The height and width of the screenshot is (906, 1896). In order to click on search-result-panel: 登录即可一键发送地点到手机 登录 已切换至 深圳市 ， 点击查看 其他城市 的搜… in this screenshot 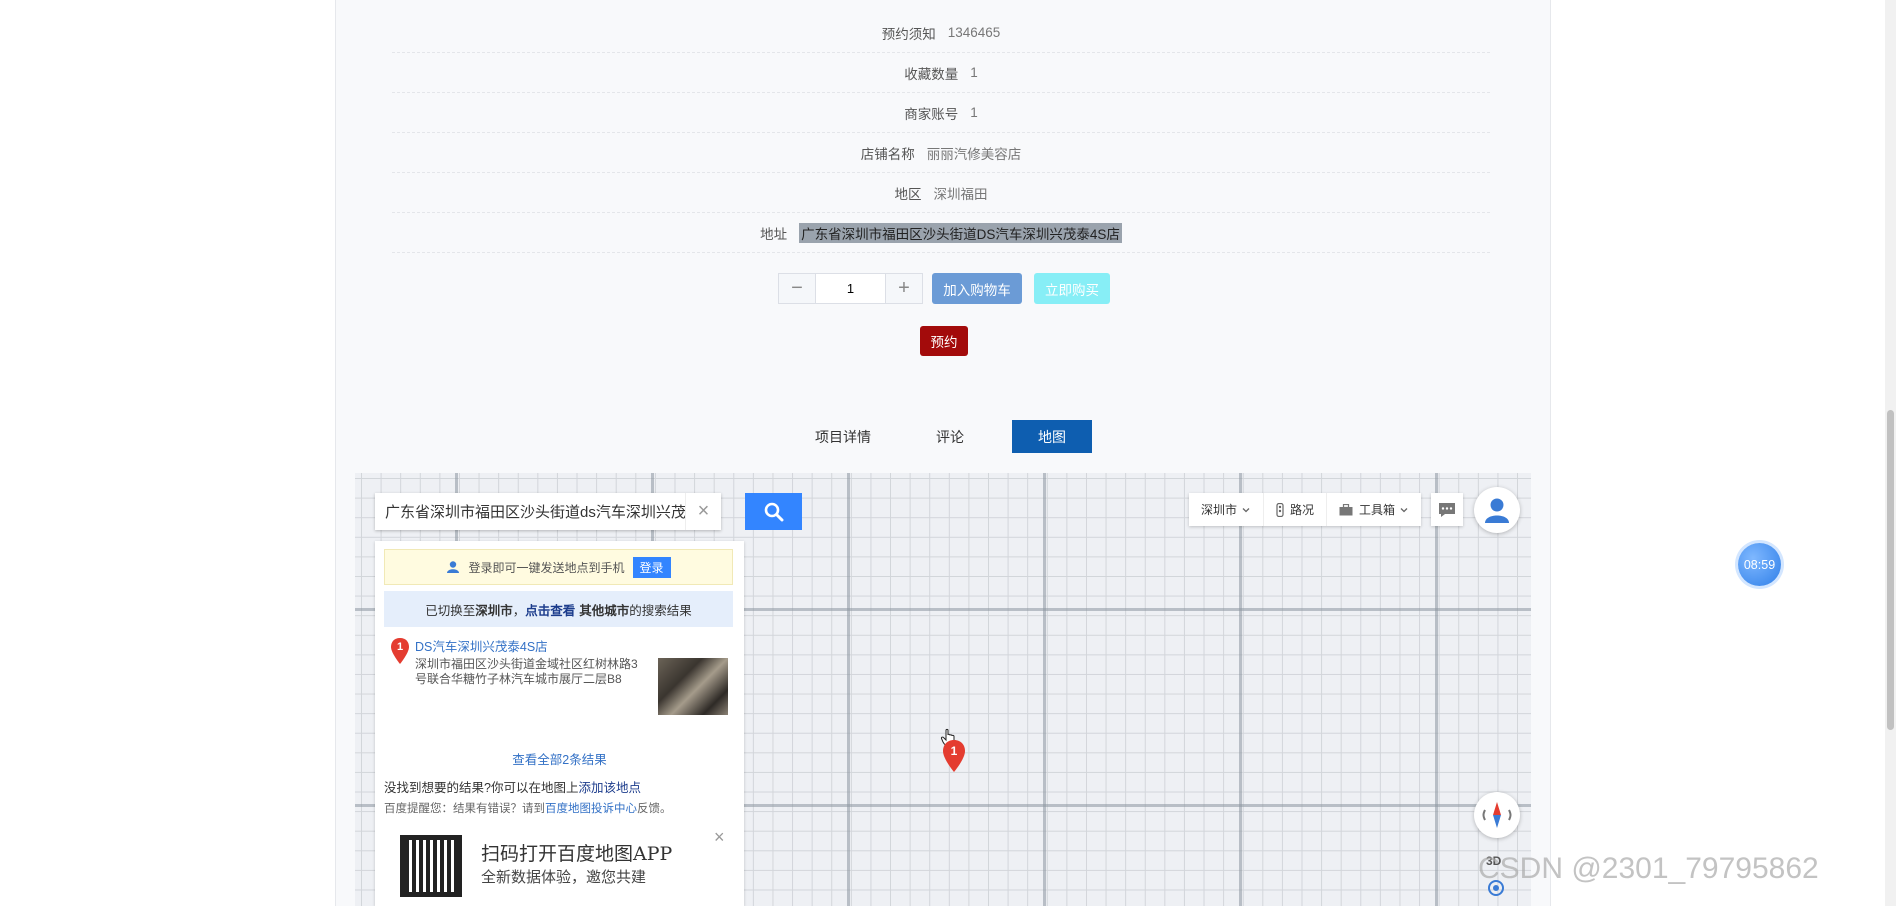, I will do `click(559, 723)`.